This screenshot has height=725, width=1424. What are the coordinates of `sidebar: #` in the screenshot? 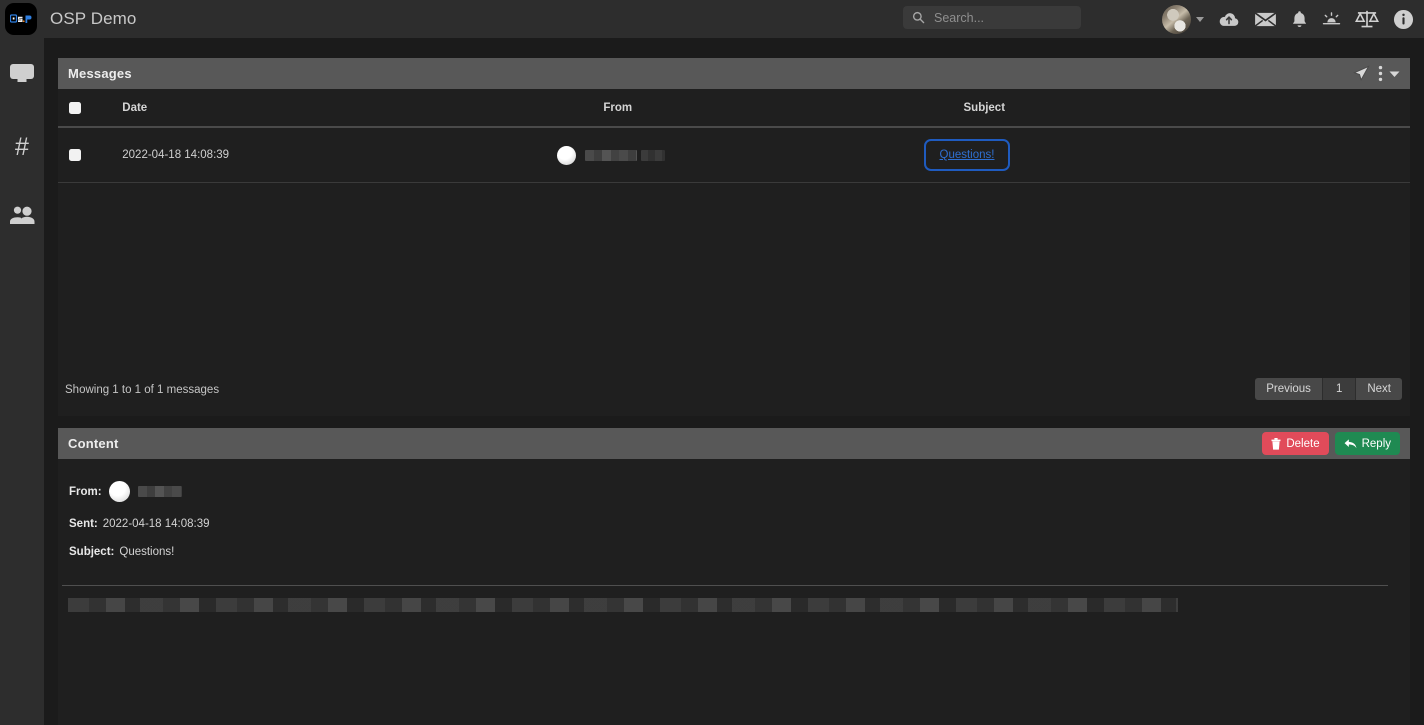 It's located at (22, 381).